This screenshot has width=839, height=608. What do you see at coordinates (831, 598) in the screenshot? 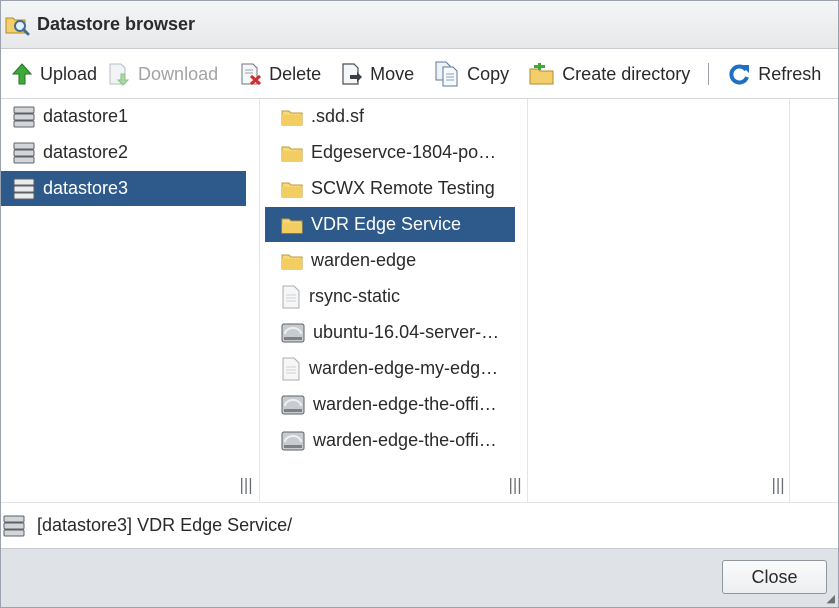
I see `resize-handle-icon: ◢` at bounding box center [831, 598].